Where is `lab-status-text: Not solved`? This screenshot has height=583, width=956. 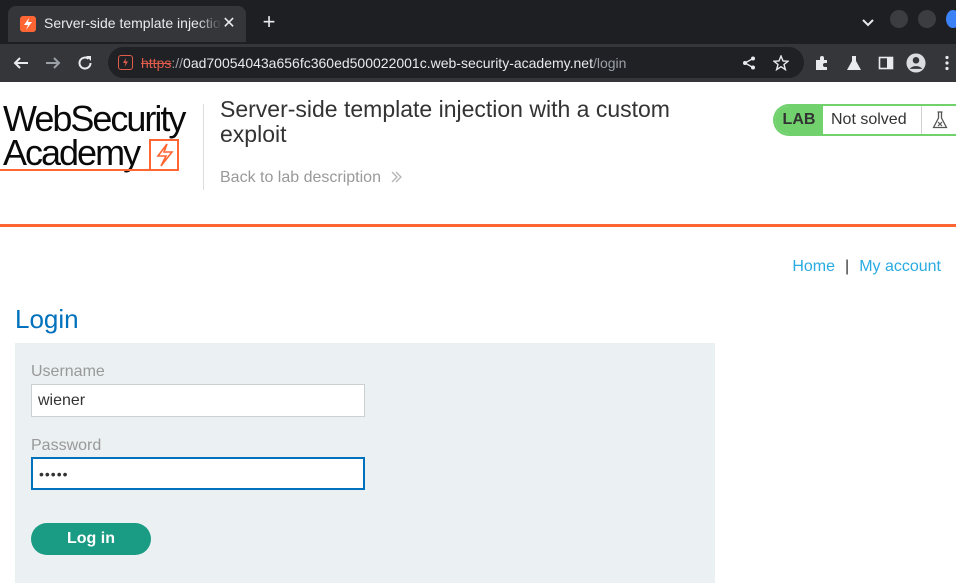 lab-status-text: Not solved is located at coordinates (869, 119).